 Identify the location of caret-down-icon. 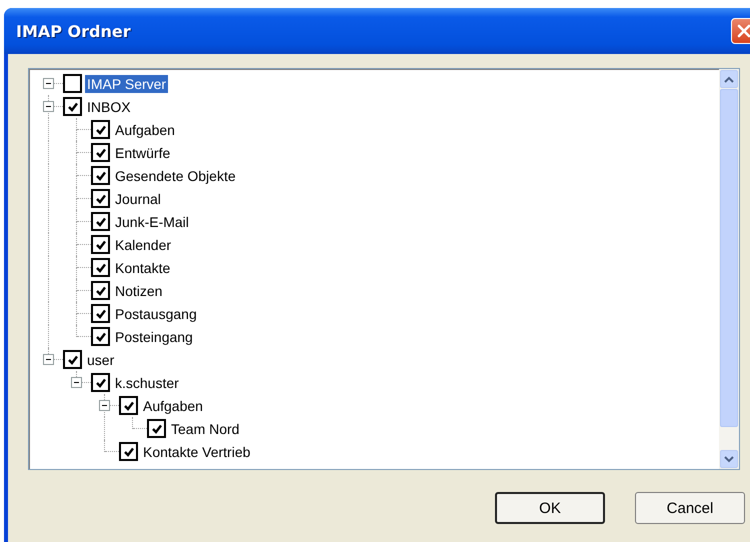
(729, 459).